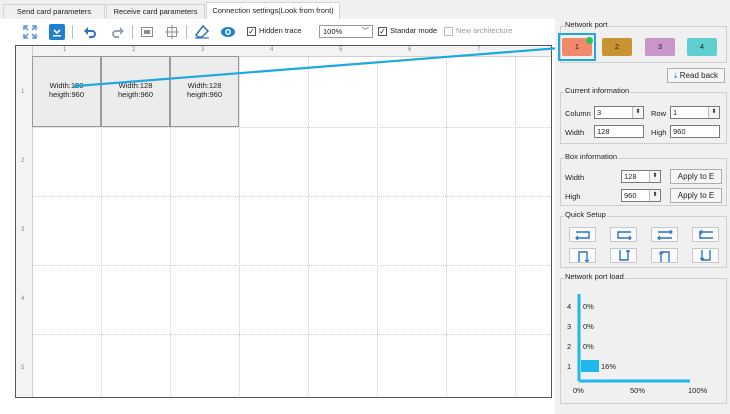 The width and height of the screenshot is (730, 414). What do you see at coordinates (699, 75) in the screenshot?
I see `read-back-label: Read back` at bounding box center [699, 75].